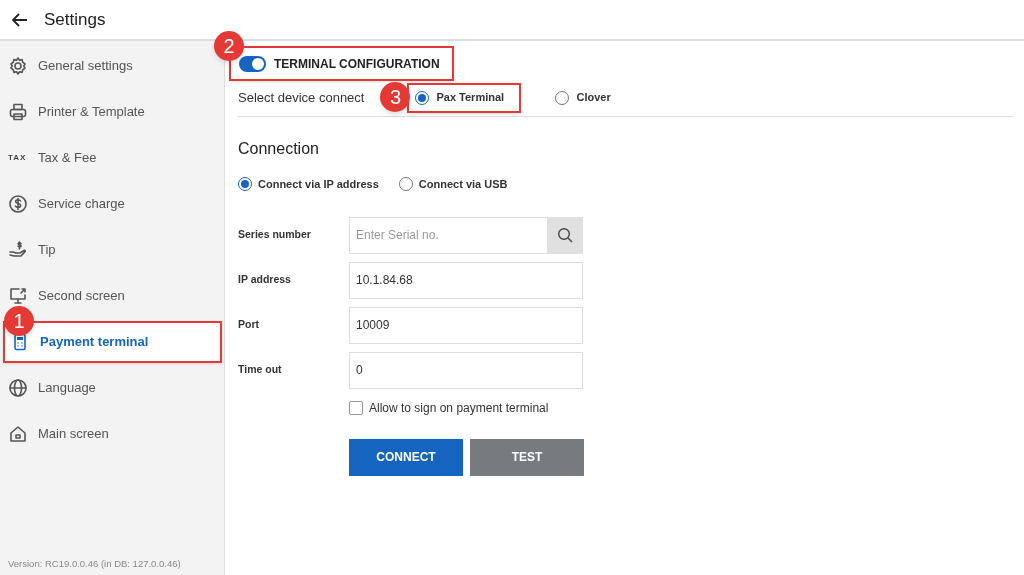 The width and height of the screenshot is (1024, 575). I want to click on field-label: Port, so click(249, 325).